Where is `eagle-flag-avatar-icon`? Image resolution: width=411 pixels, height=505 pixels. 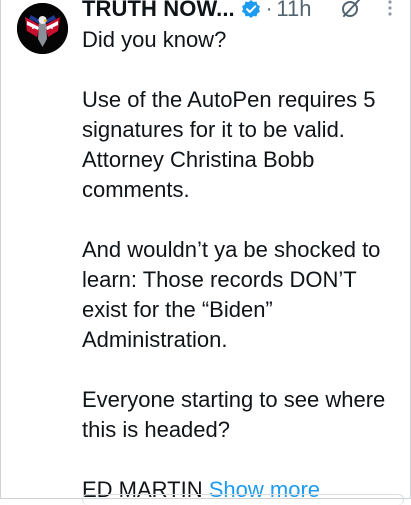
eagle-flag-avatar-icon is located at coordinates (42, 28).